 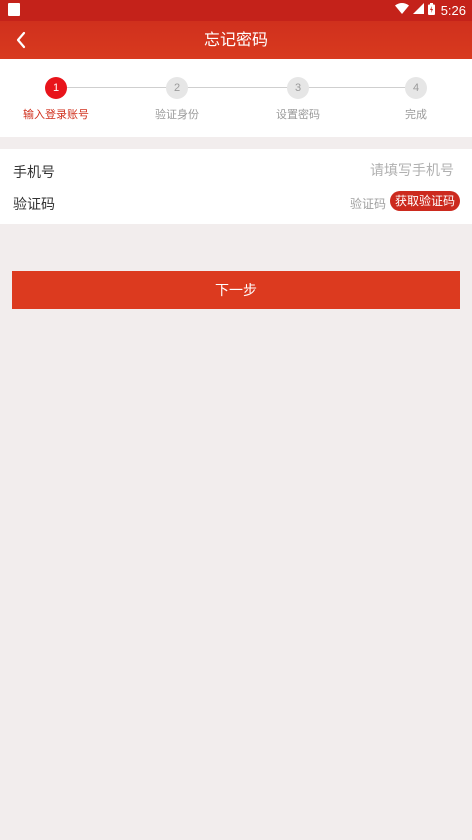 I want to click on step-label: 完成, so click(x=416, y=114).